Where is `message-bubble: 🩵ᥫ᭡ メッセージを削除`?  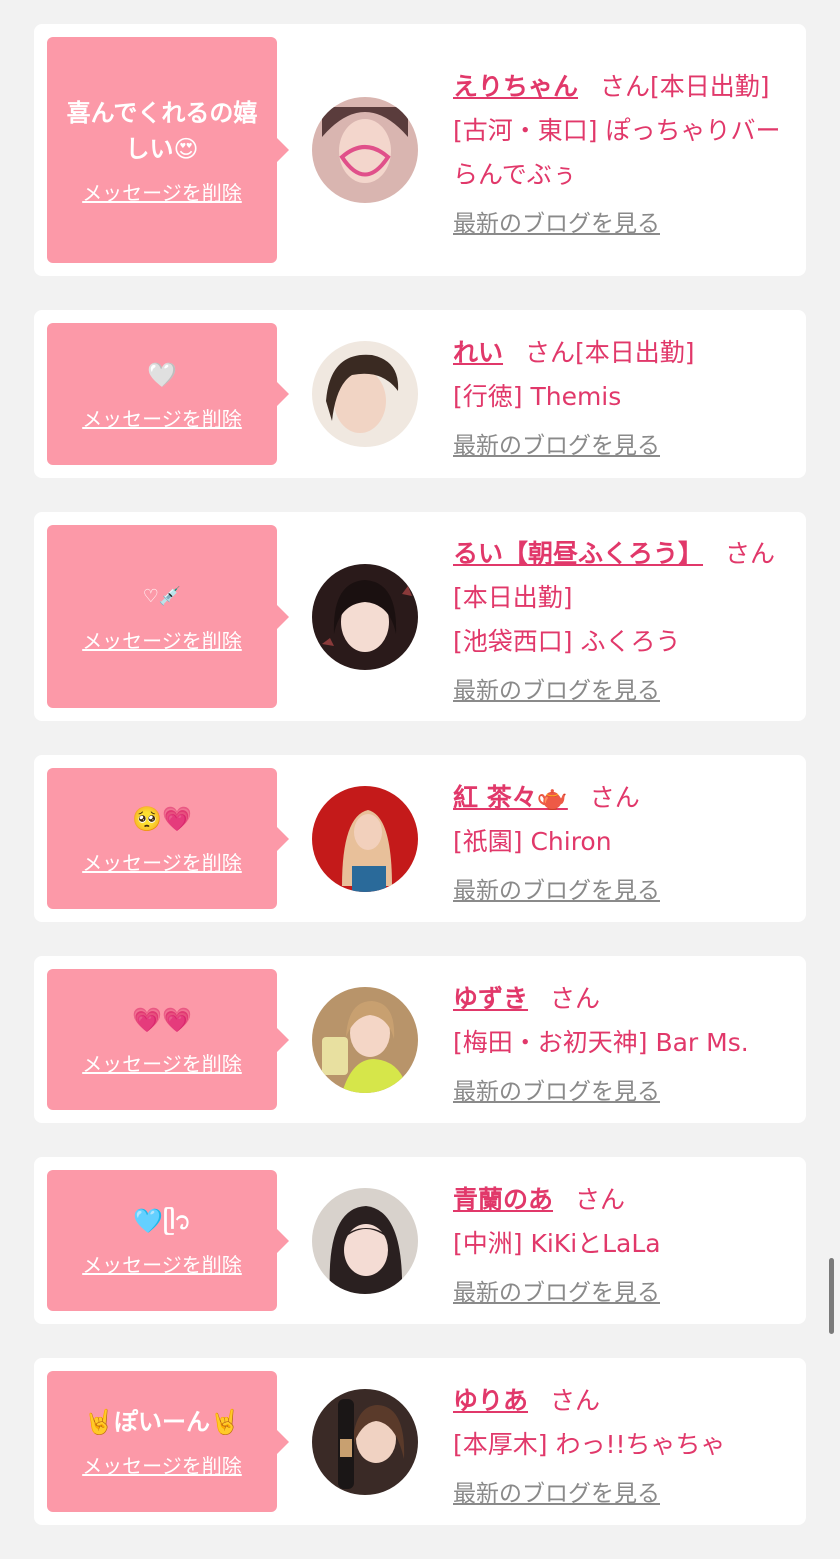 message-bubble: 🩵ᥫ᭡ メッセージを削除 is located at coordinates (168, 1240).